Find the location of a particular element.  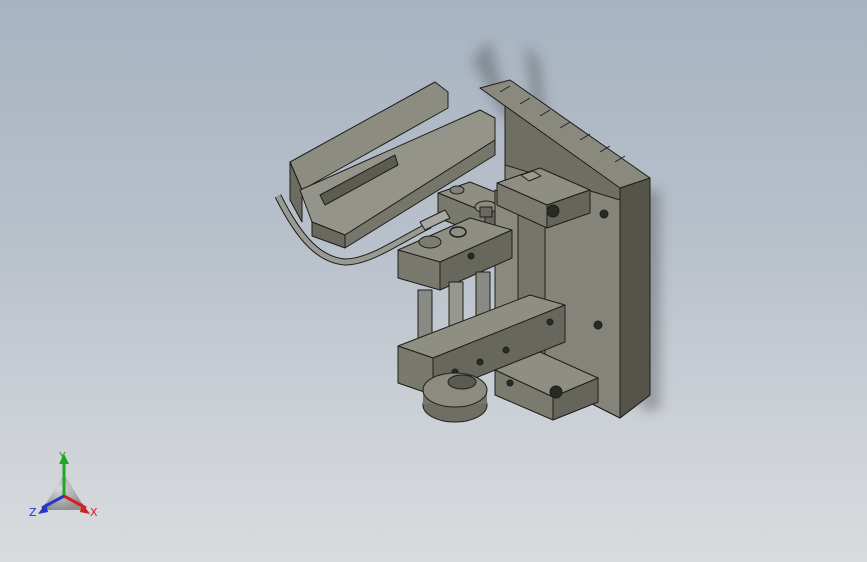

cable-connector is located at coordinates (435, 220).